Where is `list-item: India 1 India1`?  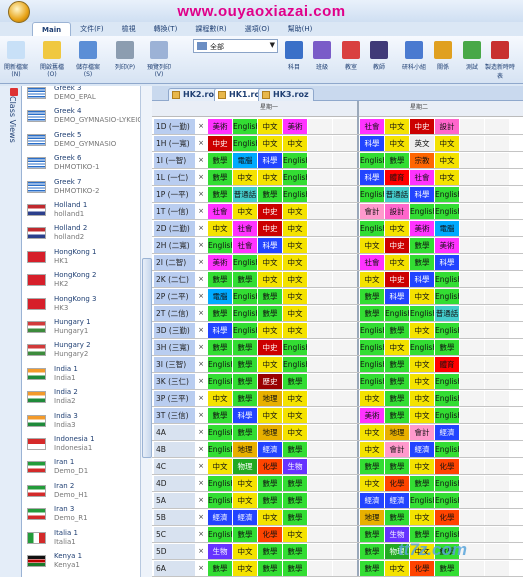
list-item: India 1 India1 is located at coordinates (82, 375).